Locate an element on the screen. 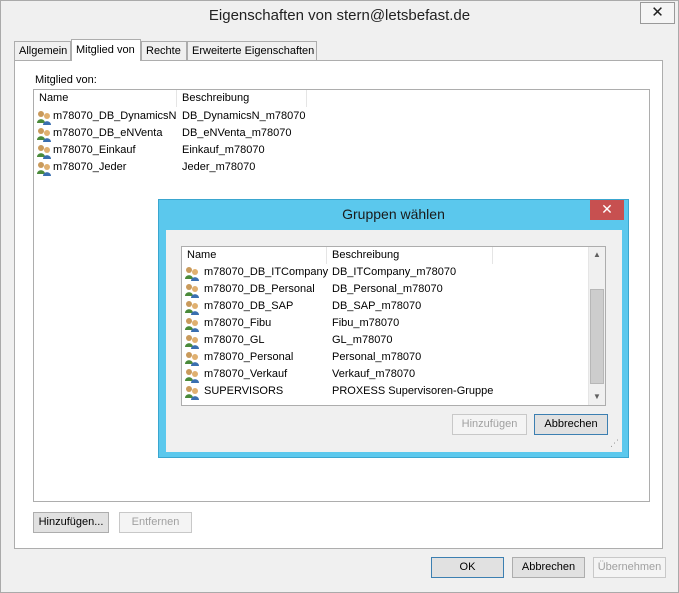 This screenshot has width=679, height=593. list-item: m78070_DB_SAP DB_SAP_m78070 is located at coordinates (385, 307).